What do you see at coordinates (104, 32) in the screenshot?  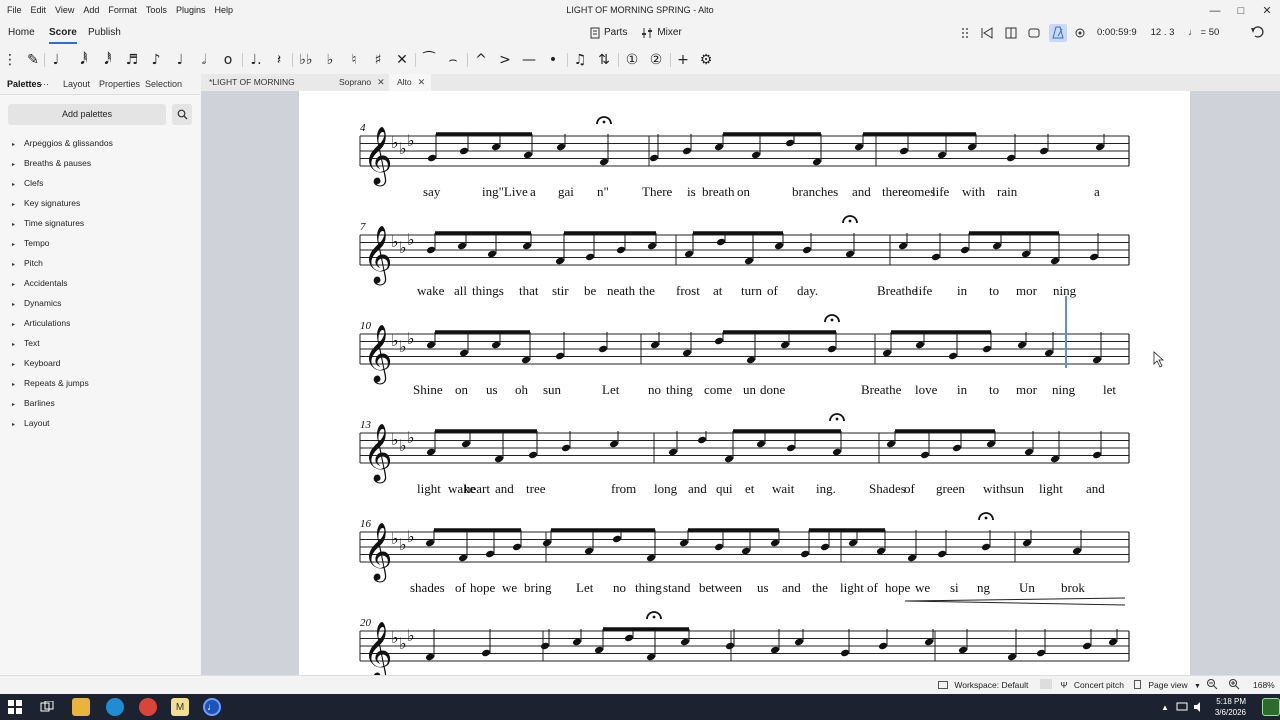 I see `tab-publish: Publish` at bounding box center [104, 32].